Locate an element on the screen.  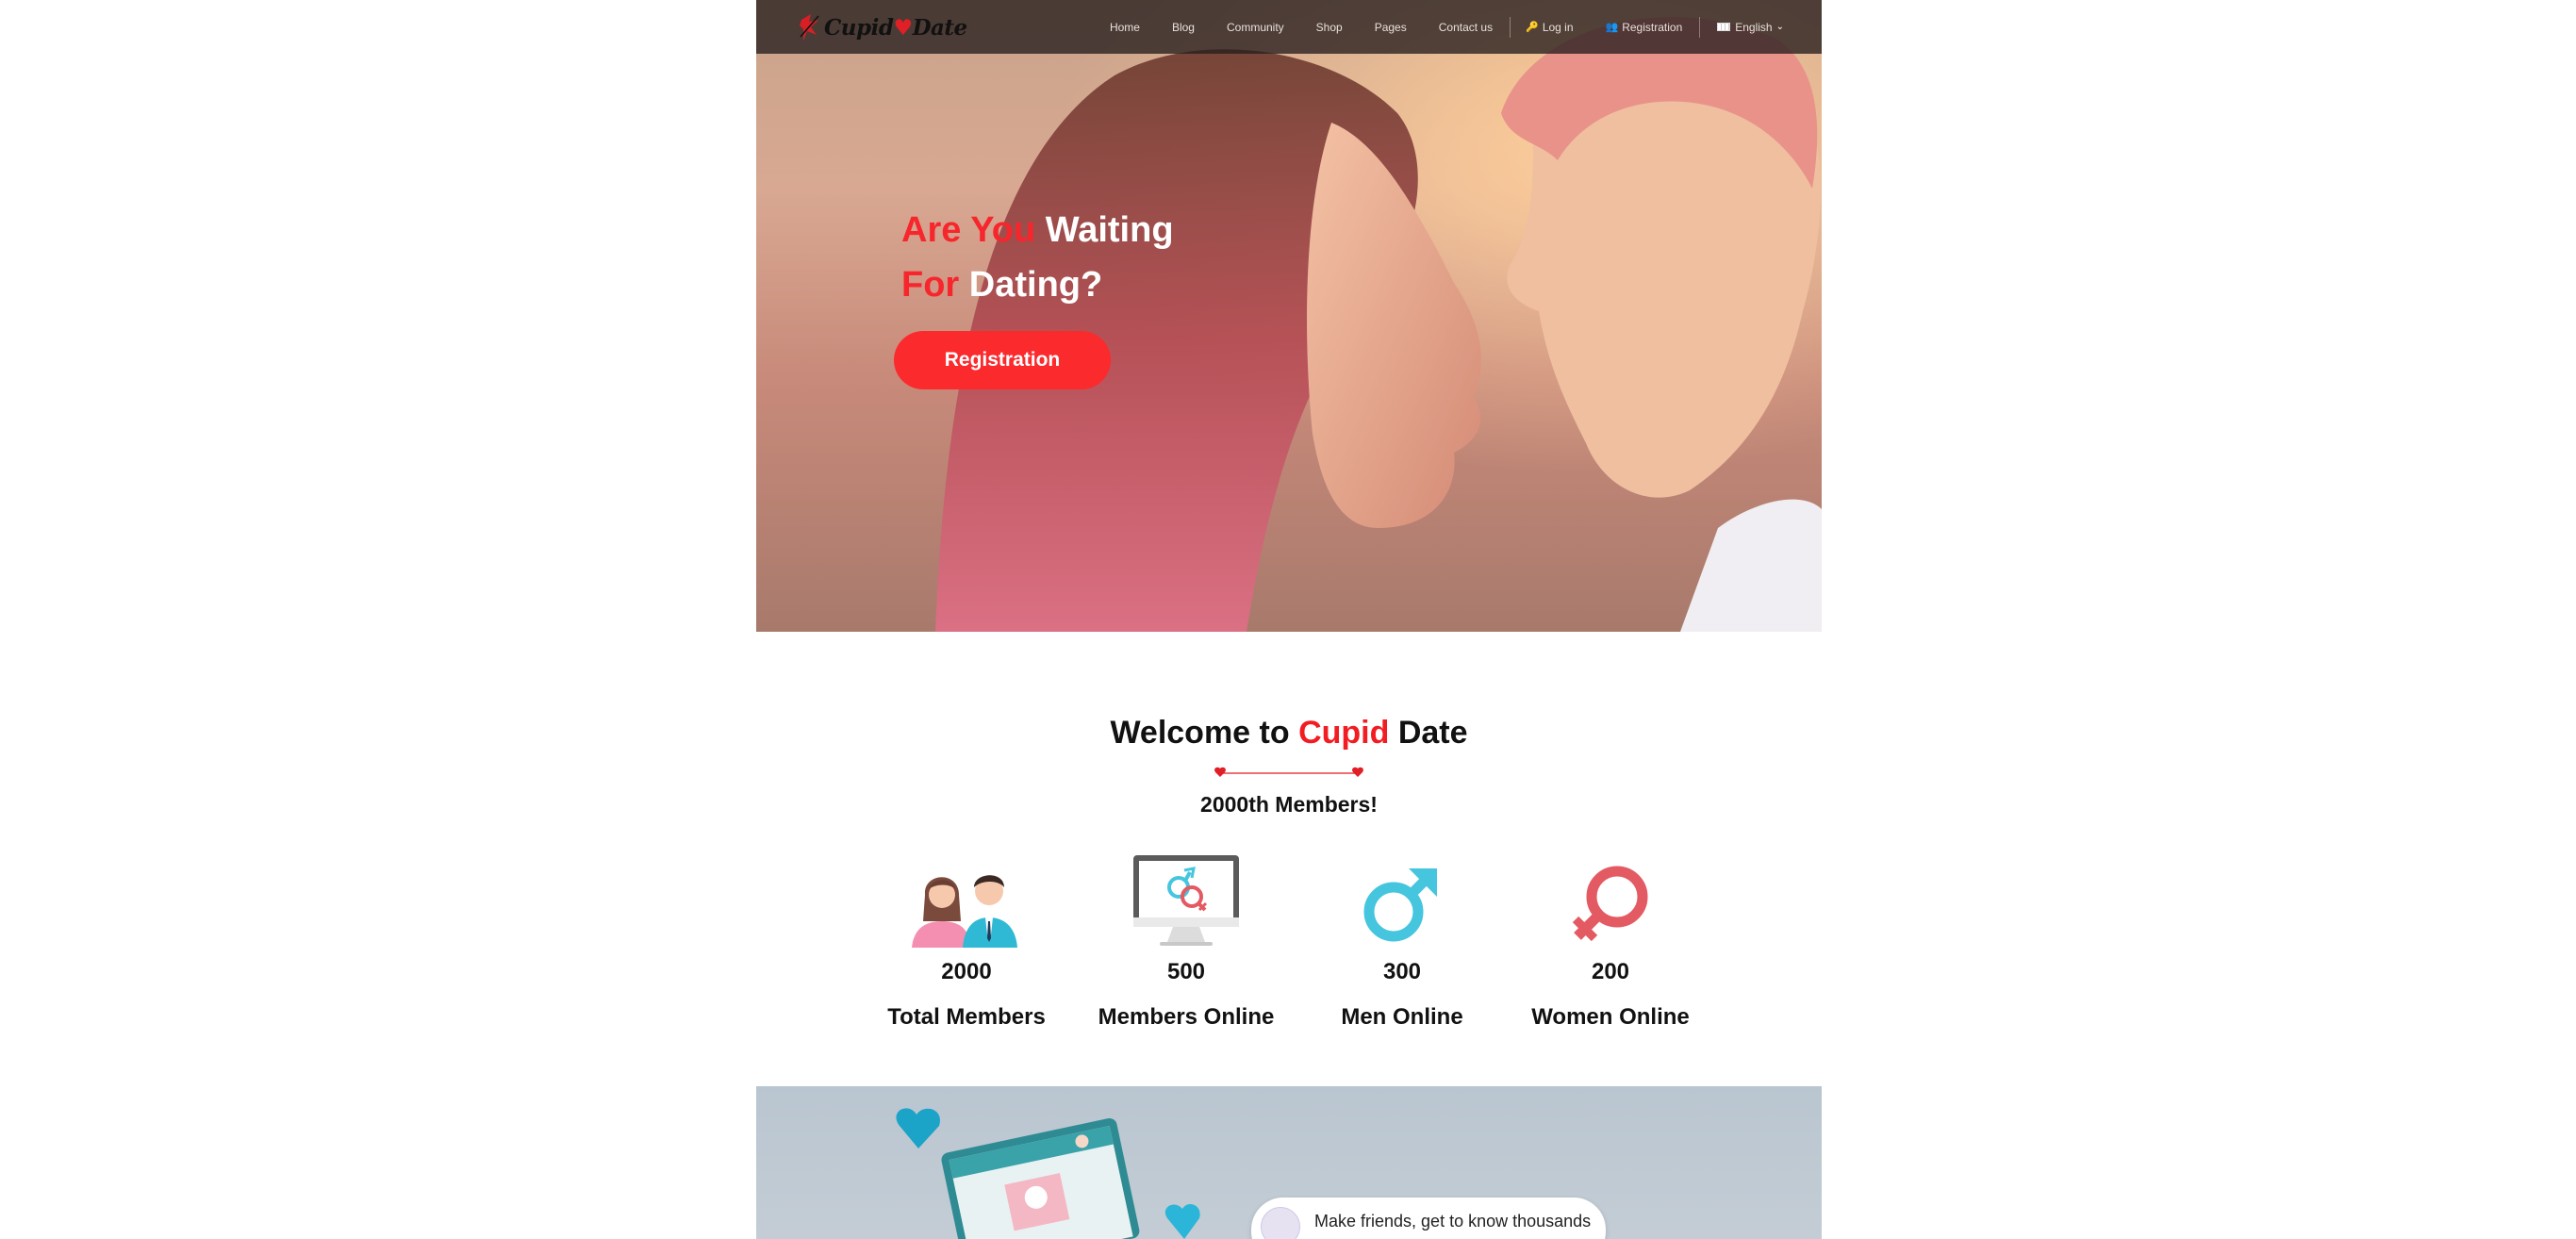
stat-total-members: 2000 Total Members is located at coordinates (966, 942).